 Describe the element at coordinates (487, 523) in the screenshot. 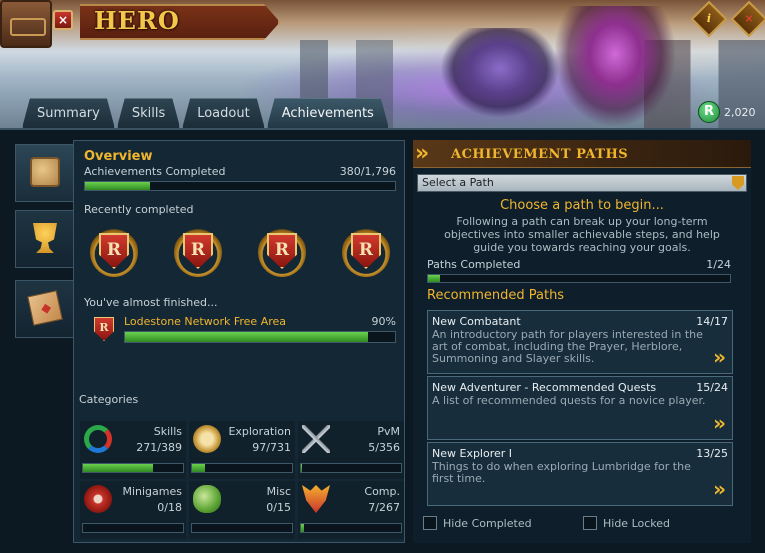

I see `hide-completed-label: Hide Completed` at that location.